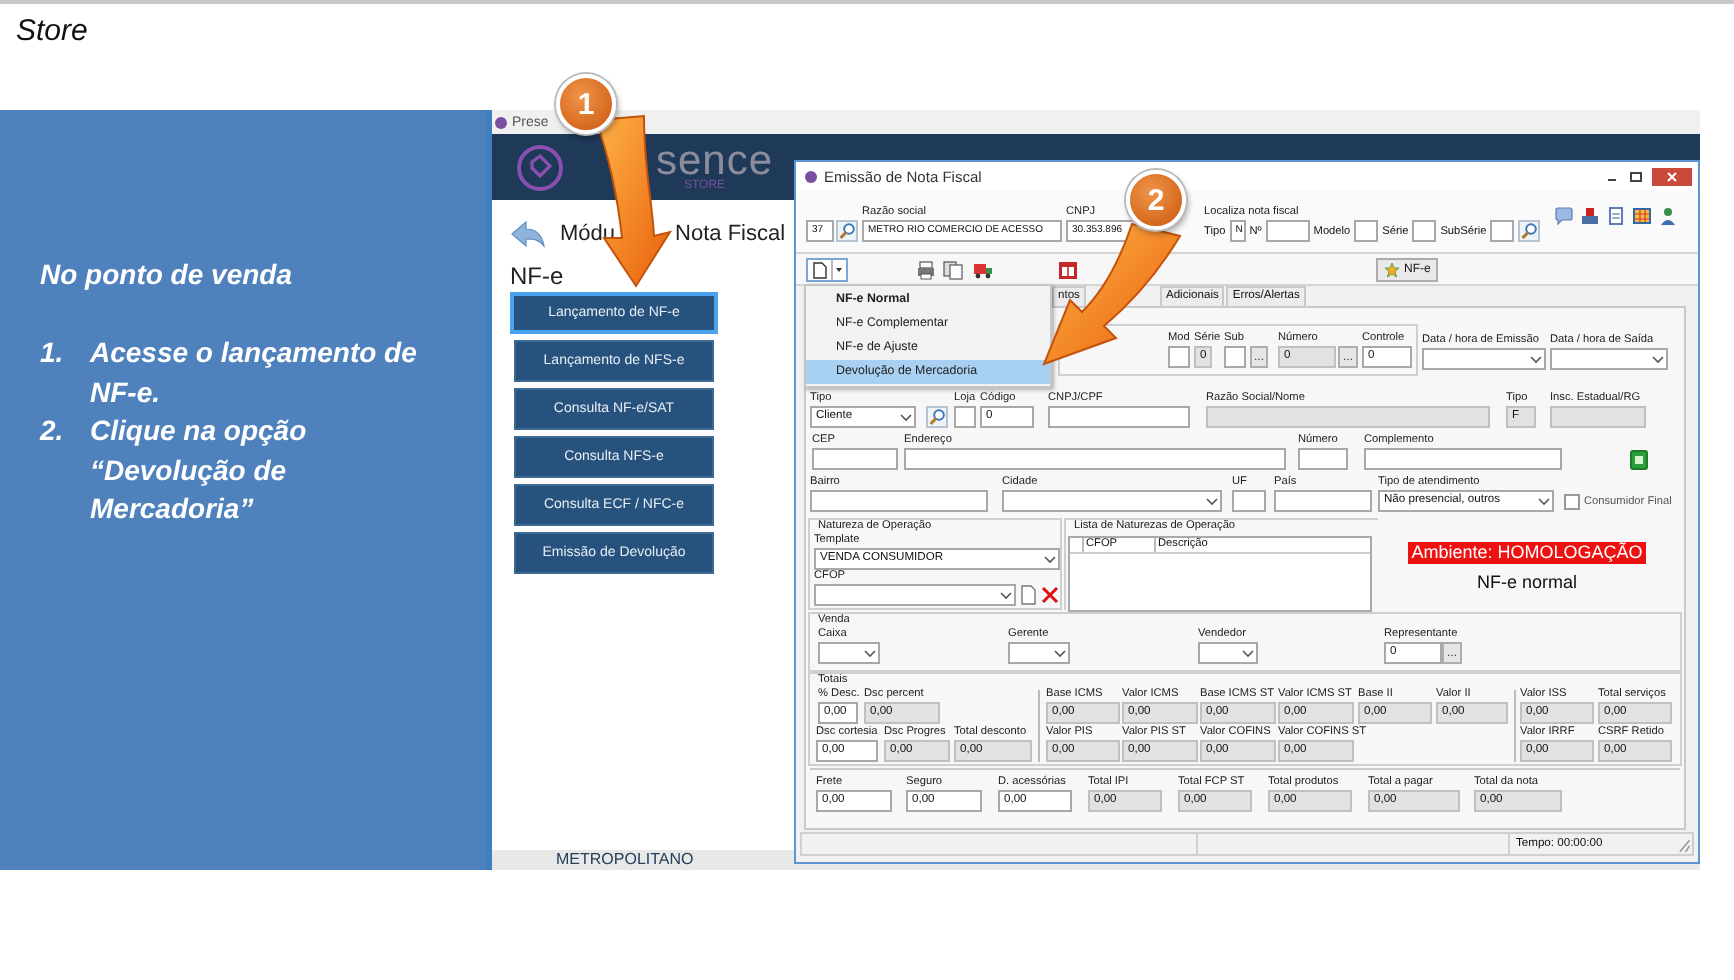 Image resolution: width=1734 pixels, height=980 pixels. I want to click on step-number: 2., so click(53, 431).